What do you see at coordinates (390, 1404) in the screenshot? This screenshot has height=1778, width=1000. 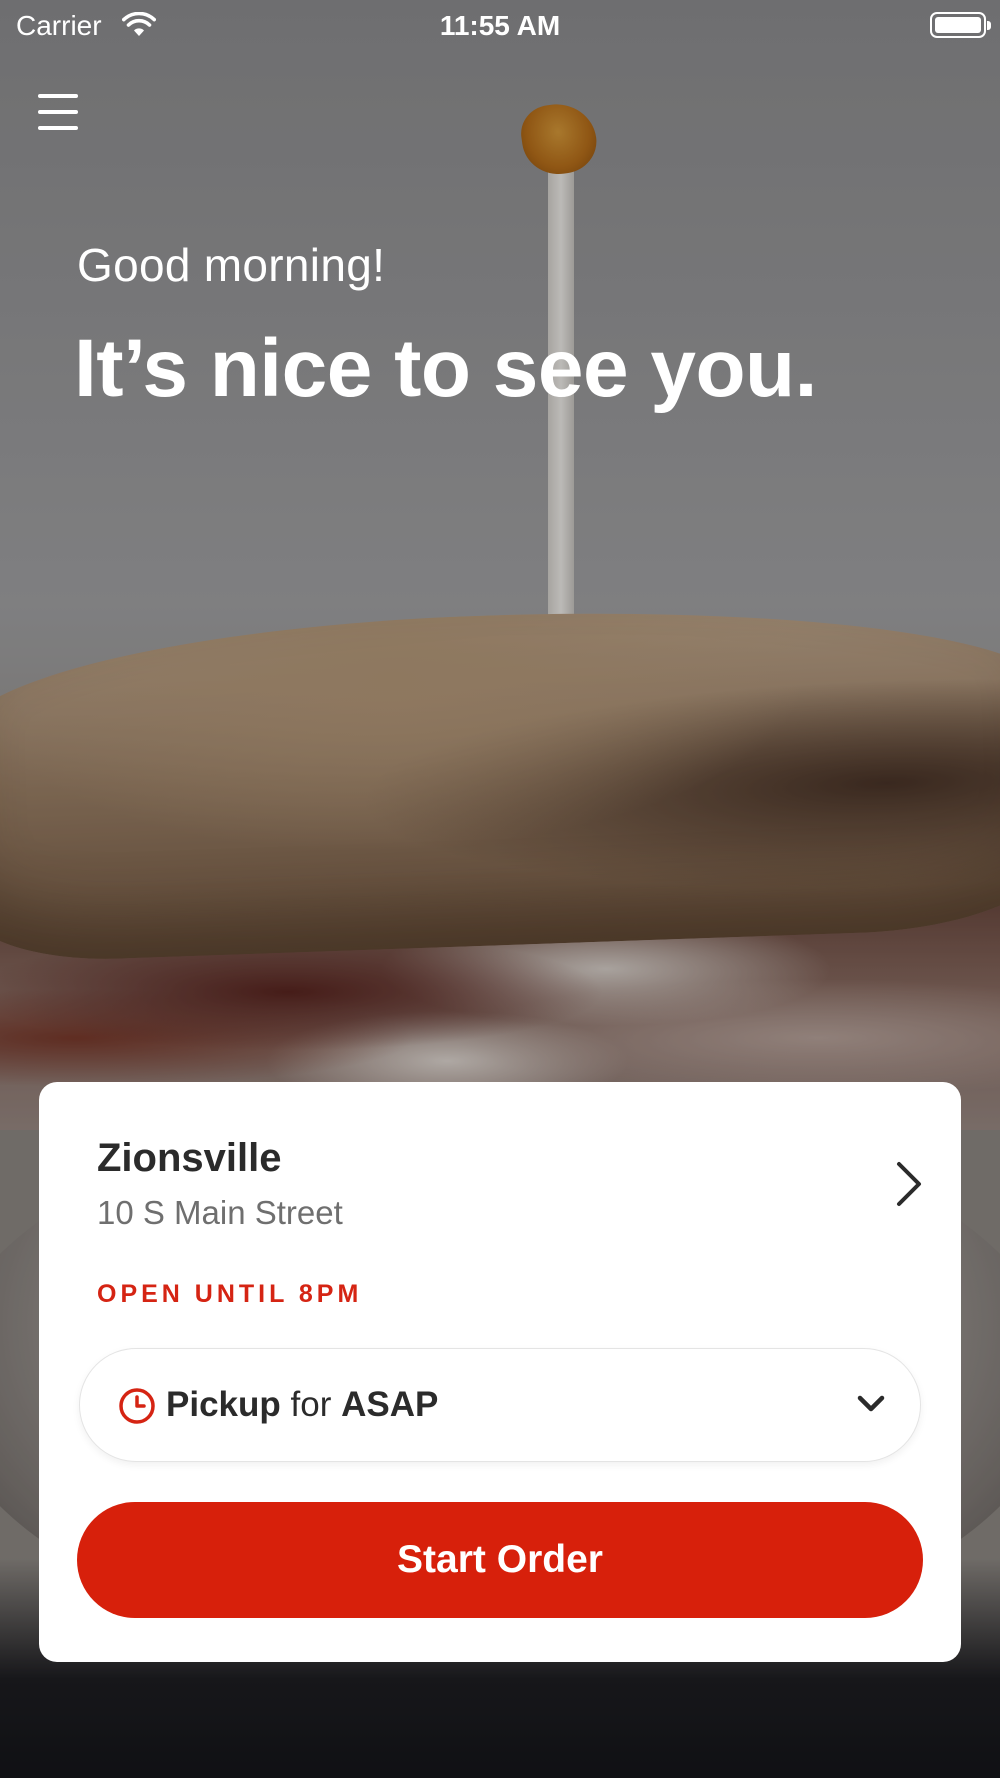 I see `order-mode-time: ASAP` at bounding box center [390, 1404].